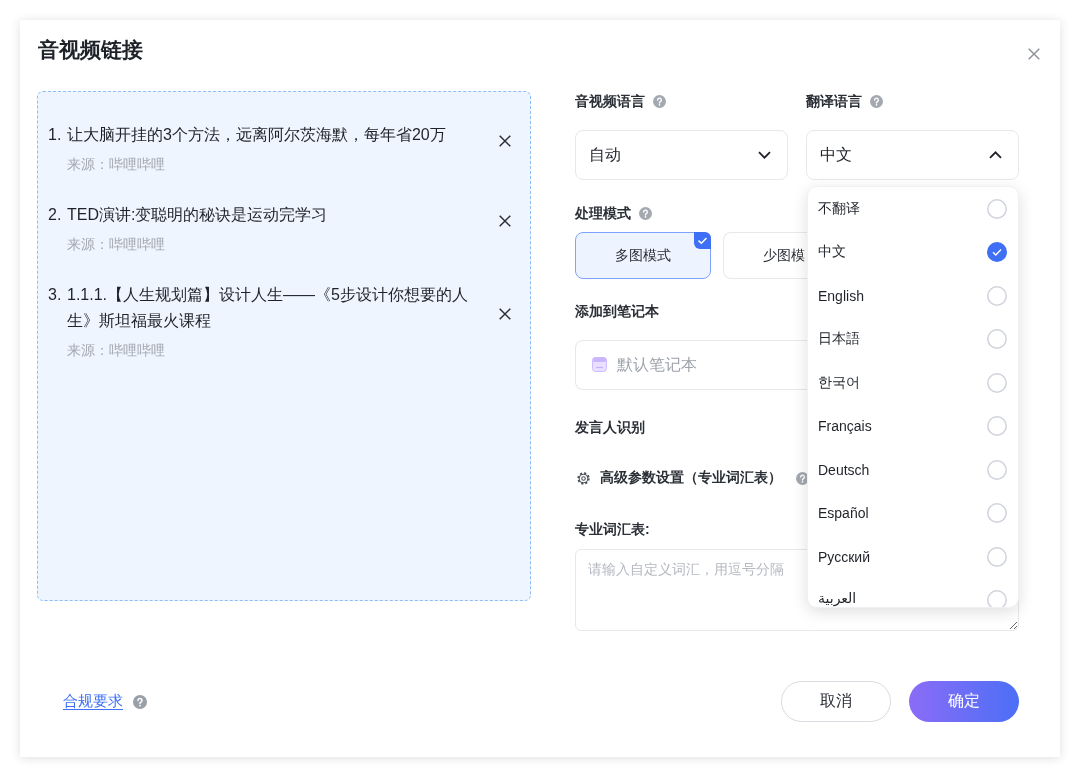 The image size is (1080, 777). I want to click on language-option: 中文, so click(913, 252).